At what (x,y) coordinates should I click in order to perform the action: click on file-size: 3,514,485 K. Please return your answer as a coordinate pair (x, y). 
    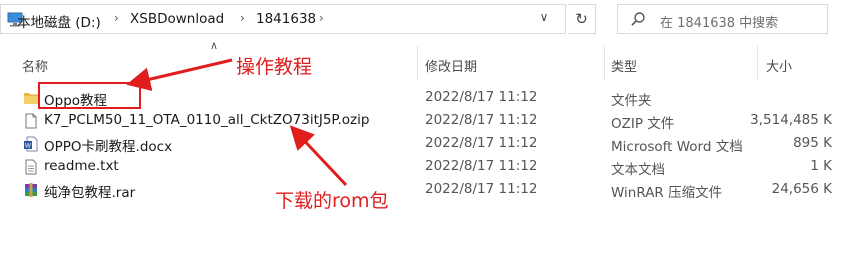
    Looking at the image, I should click on (791, 120).